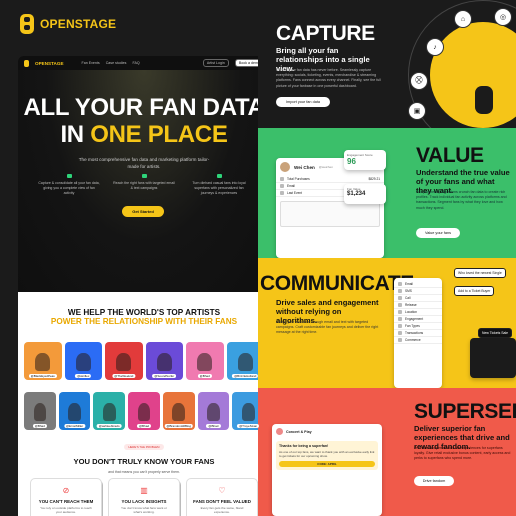 This screenshot has width=516, height=516. I want to click on heart-icon: ♡, so click(222, 490).